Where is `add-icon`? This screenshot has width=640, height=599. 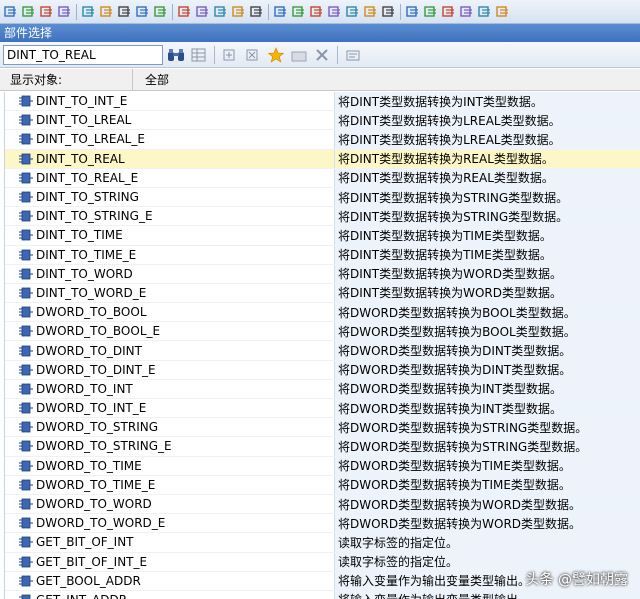
add-icon is located at coordinates (229, 54).